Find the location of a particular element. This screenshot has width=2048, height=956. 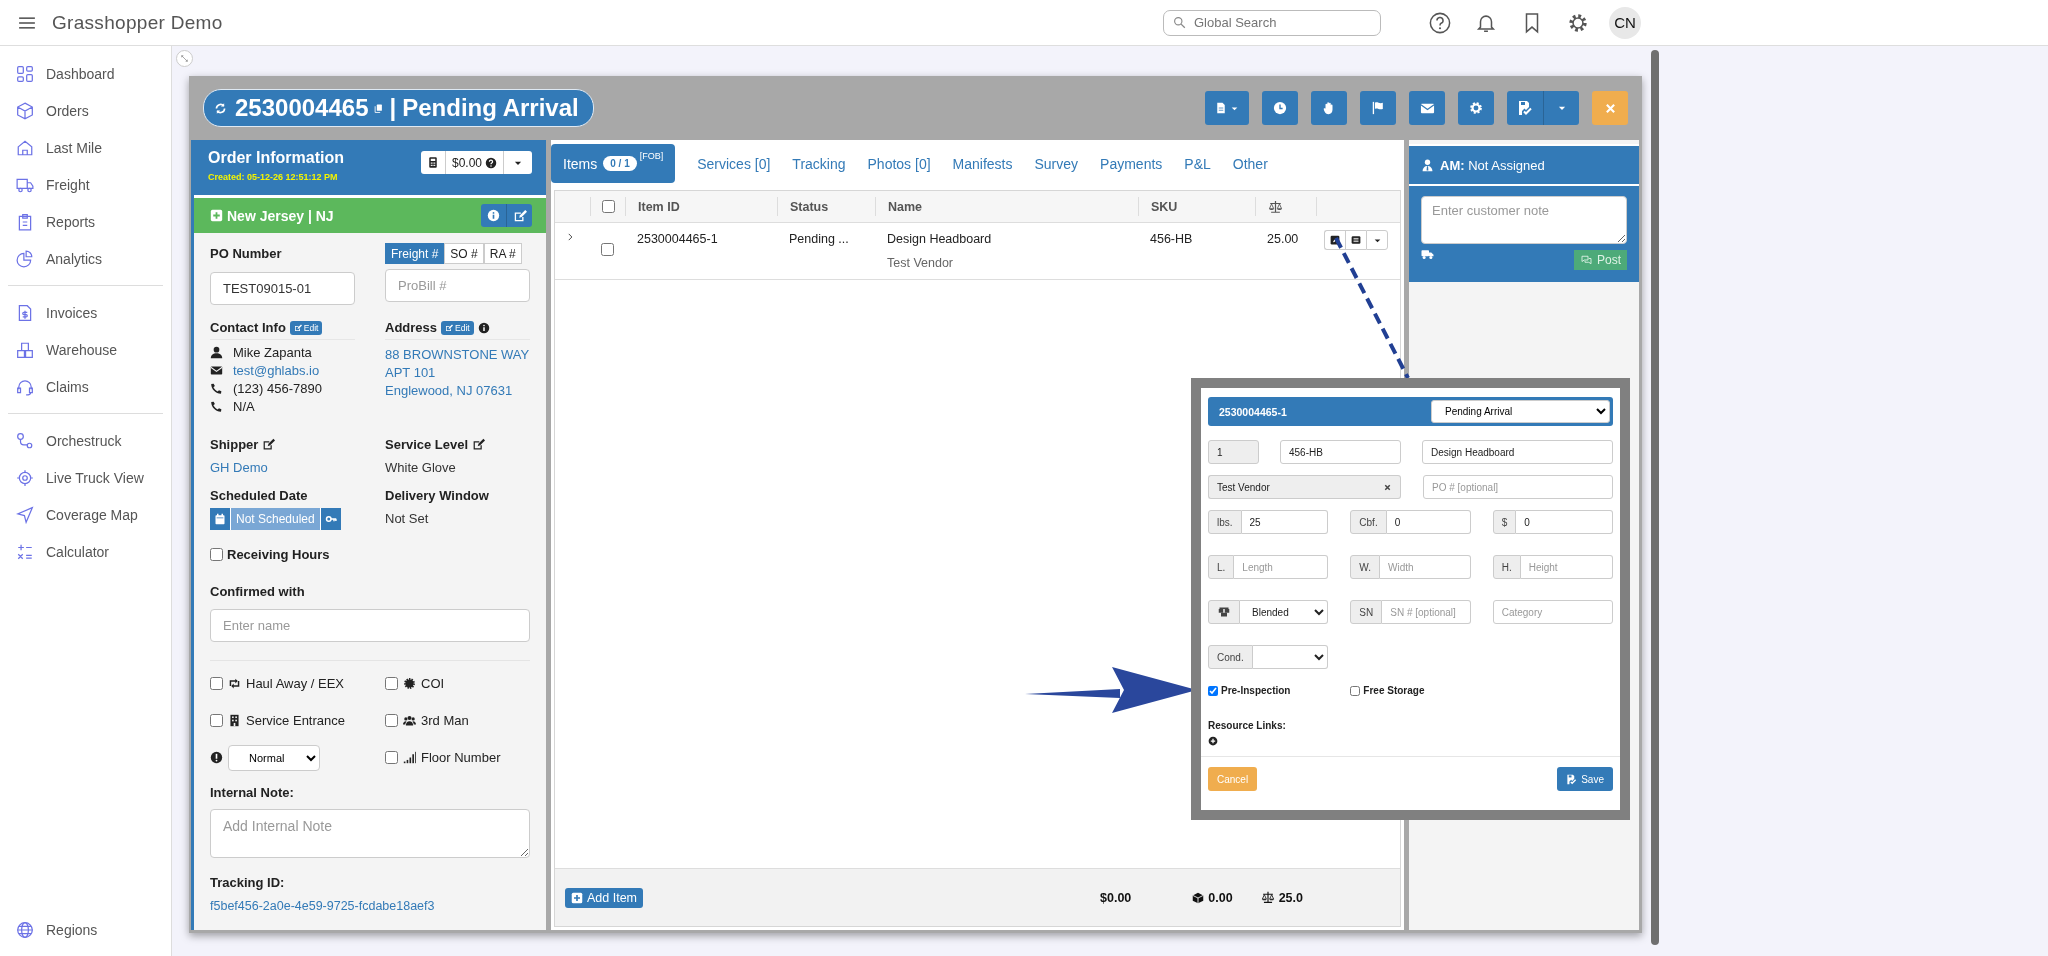

contact-text: N/A is located at coordinates (244, 406).